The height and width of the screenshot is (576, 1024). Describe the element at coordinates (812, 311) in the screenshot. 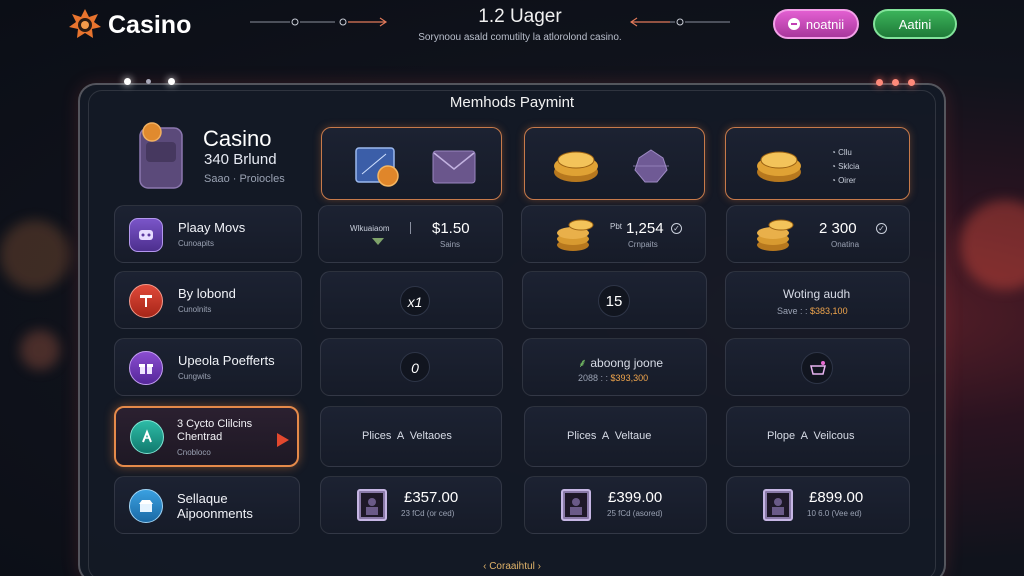

I see `wait-subtitle: Save : : $383,100` at that location.